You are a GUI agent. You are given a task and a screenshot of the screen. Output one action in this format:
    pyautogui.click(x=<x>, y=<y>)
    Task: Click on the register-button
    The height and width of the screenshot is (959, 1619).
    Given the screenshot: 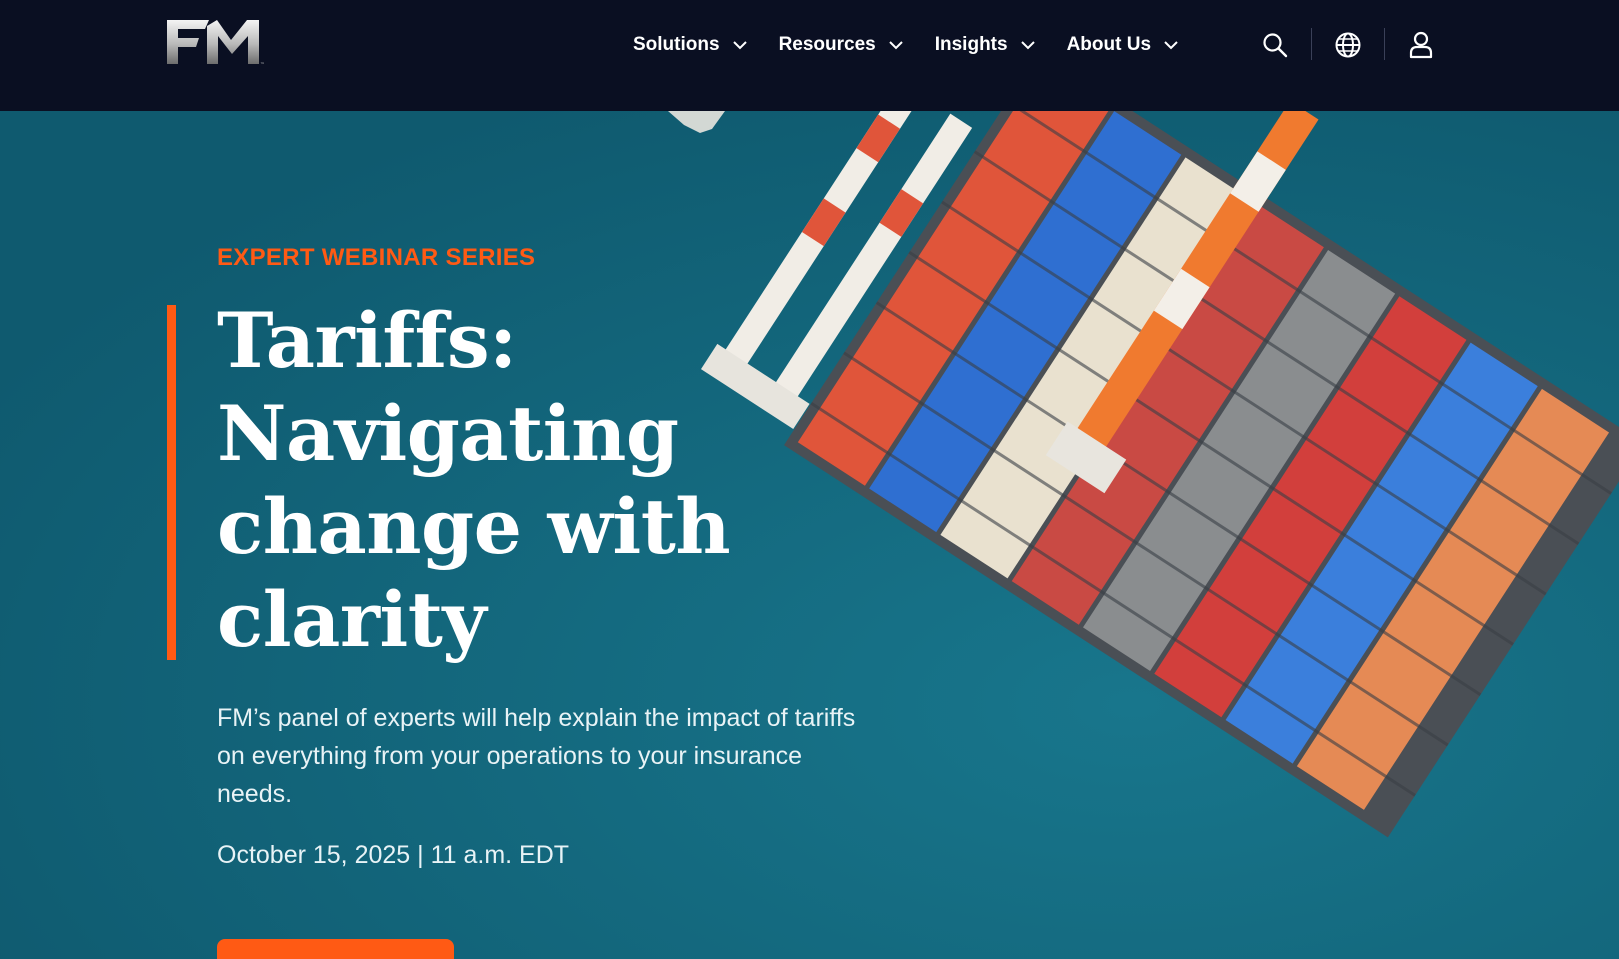 What is the action you would take?
    pyautogui.click(x=335, y=949)
    